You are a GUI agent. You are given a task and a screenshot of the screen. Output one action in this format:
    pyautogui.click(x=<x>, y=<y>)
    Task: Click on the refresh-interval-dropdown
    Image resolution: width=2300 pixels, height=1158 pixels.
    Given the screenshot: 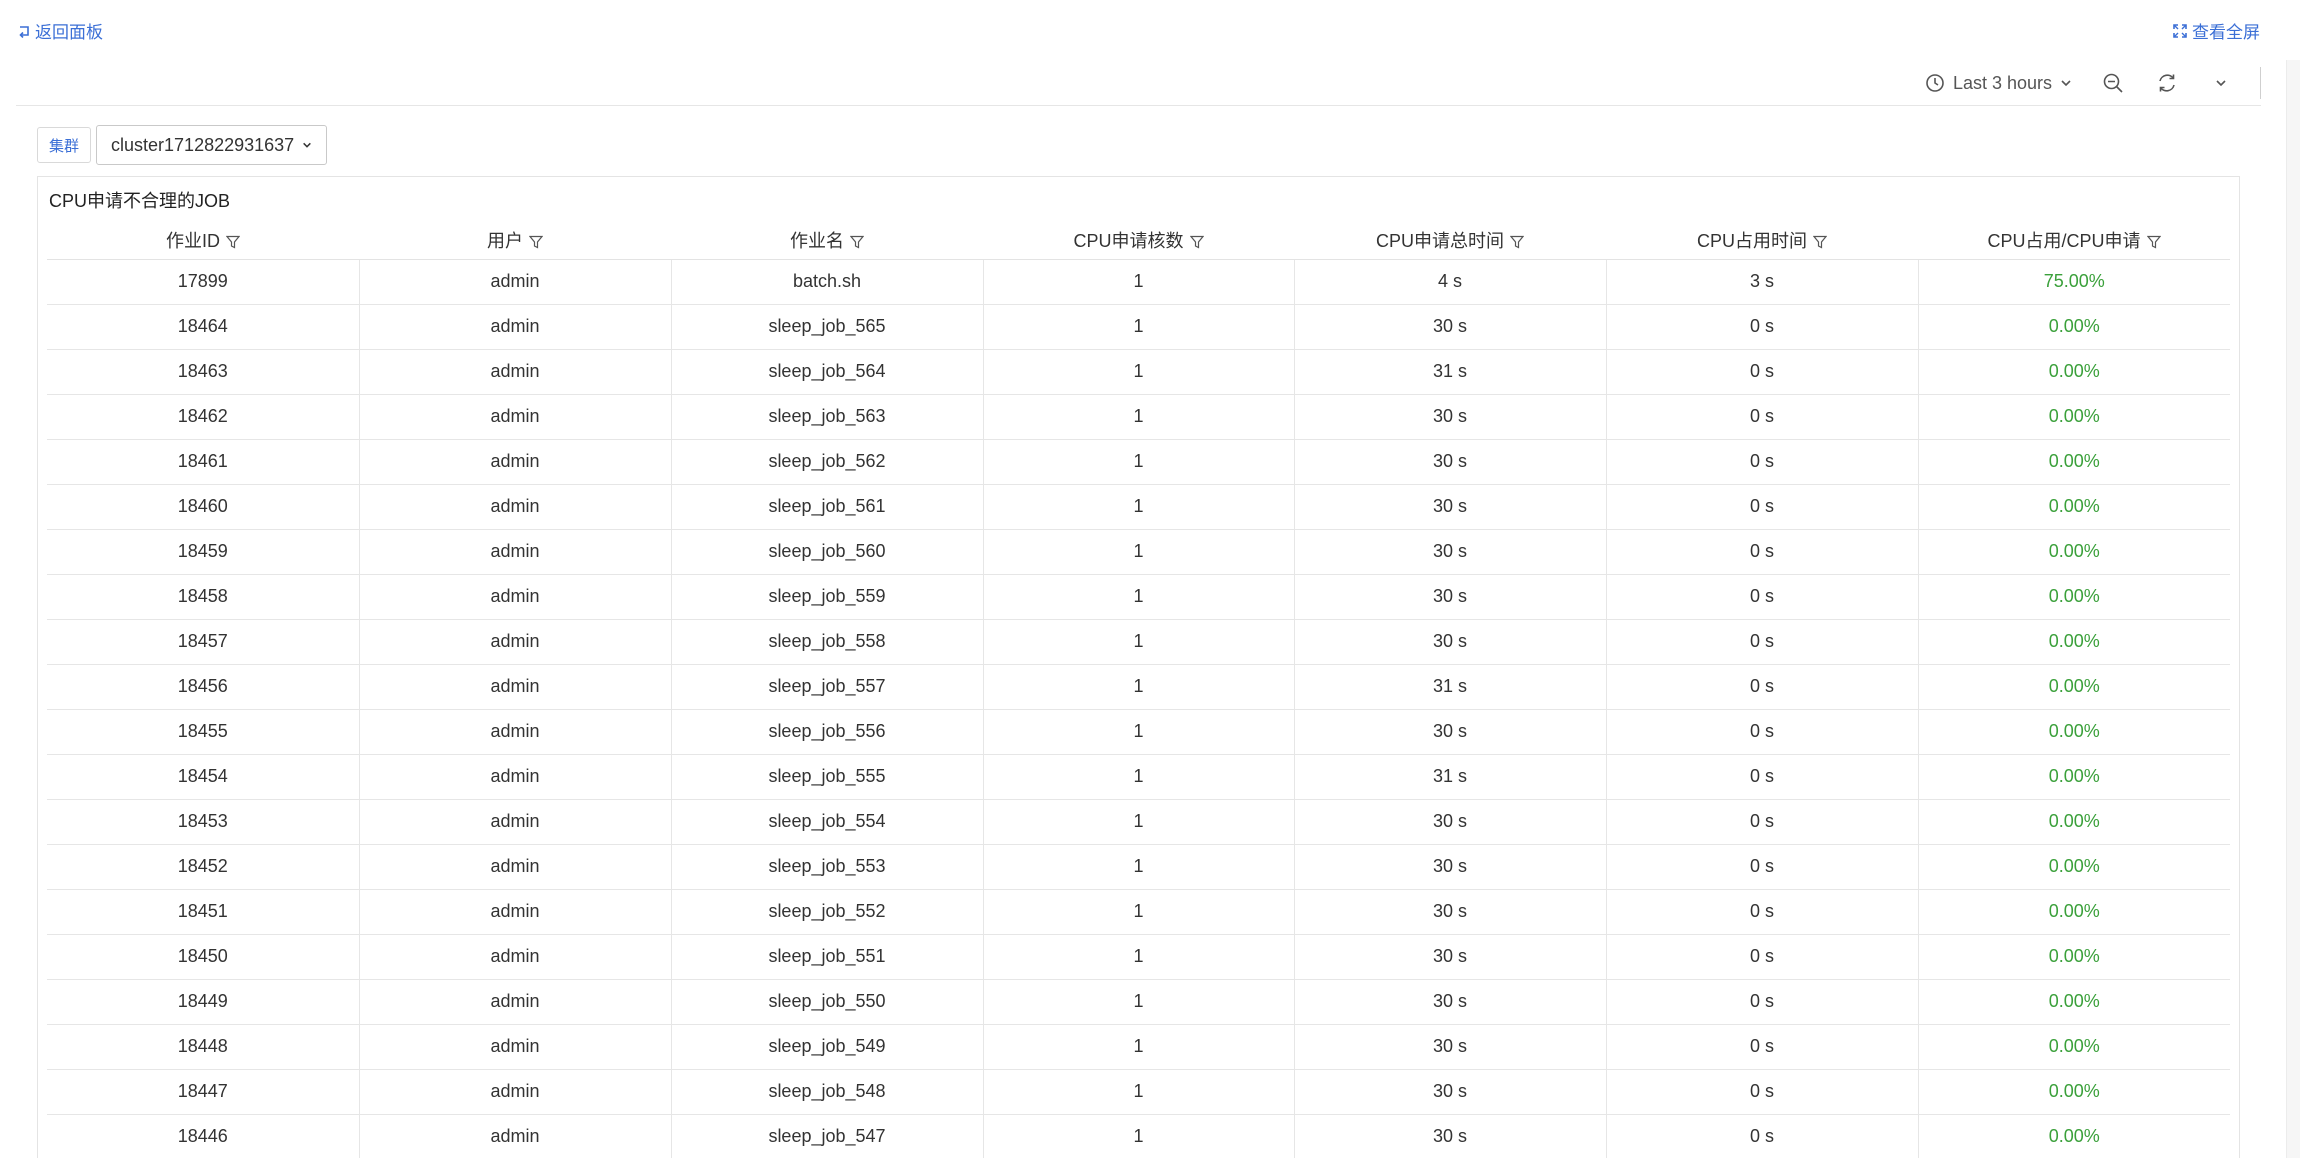 What is the action you would take?
    pyautogui.click(x=2221, y=83)
    